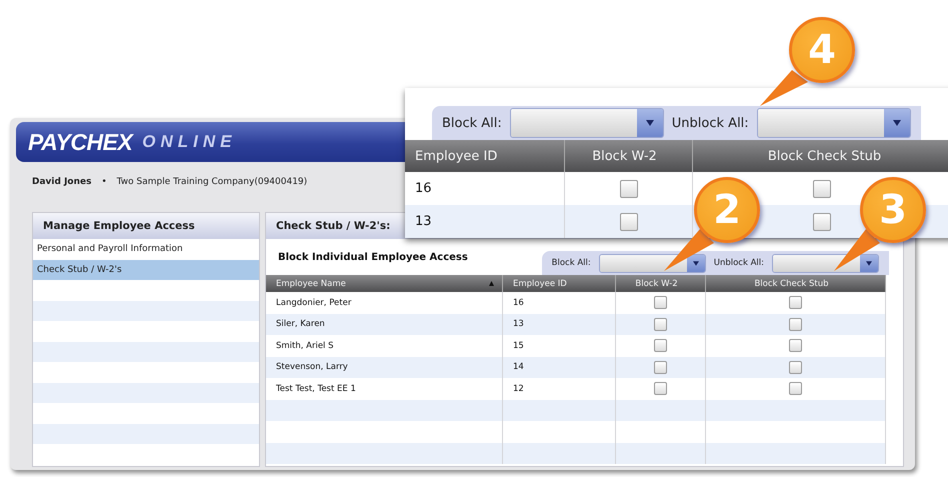  Describe the element at coordinates (189, 142) in the screenshot. I see `logo-subtext: ONLINE` at that location.